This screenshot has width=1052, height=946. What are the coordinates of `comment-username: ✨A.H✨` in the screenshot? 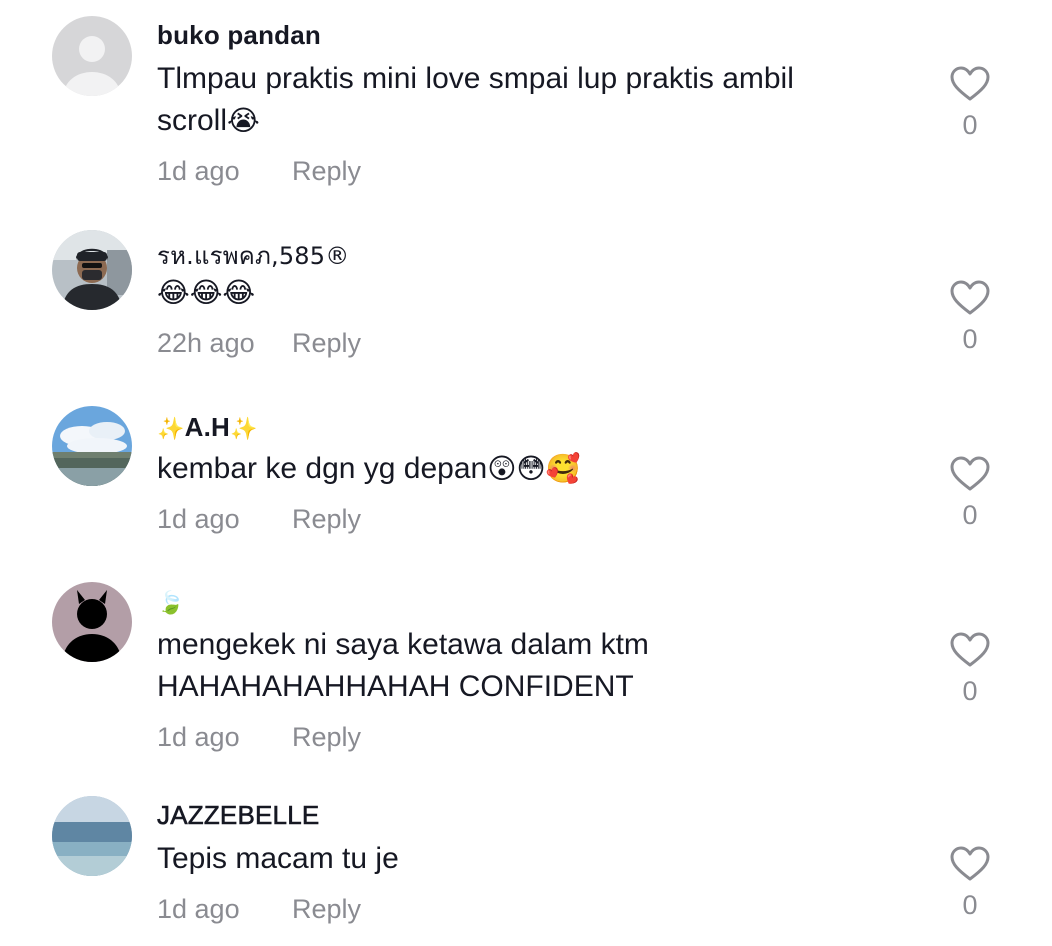 It's located at (207, 427).